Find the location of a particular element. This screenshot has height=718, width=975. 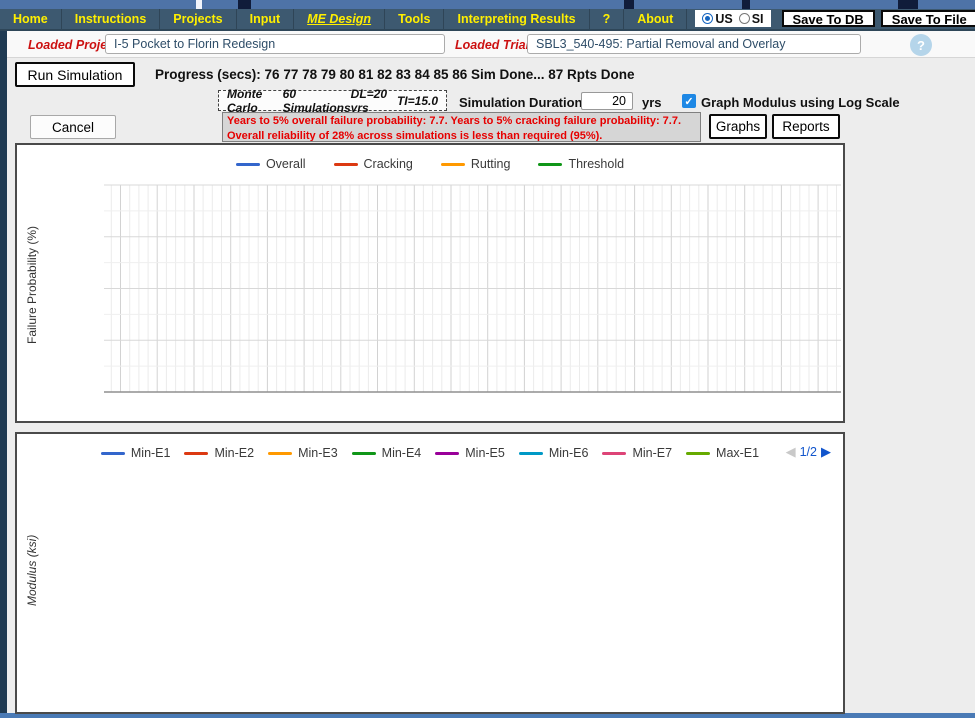

sim-duration-units: yrs is located at coordinates (652, 102).